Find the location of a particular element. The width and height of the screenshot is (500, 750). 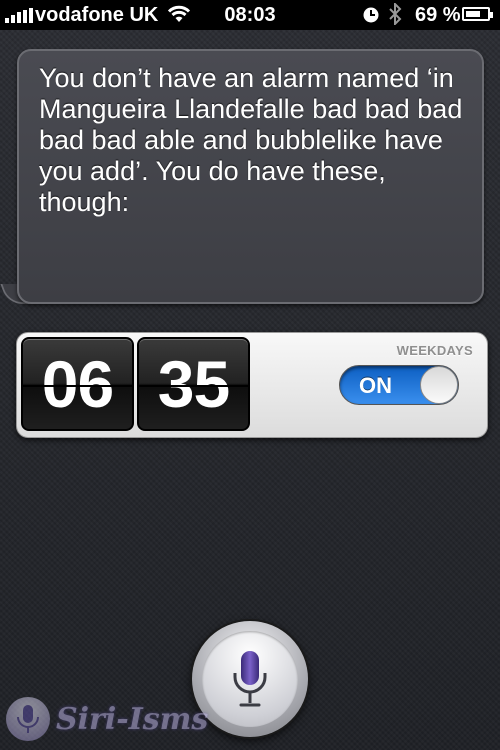

watermark: Siri-Isms is located at coordinates (107, 719).